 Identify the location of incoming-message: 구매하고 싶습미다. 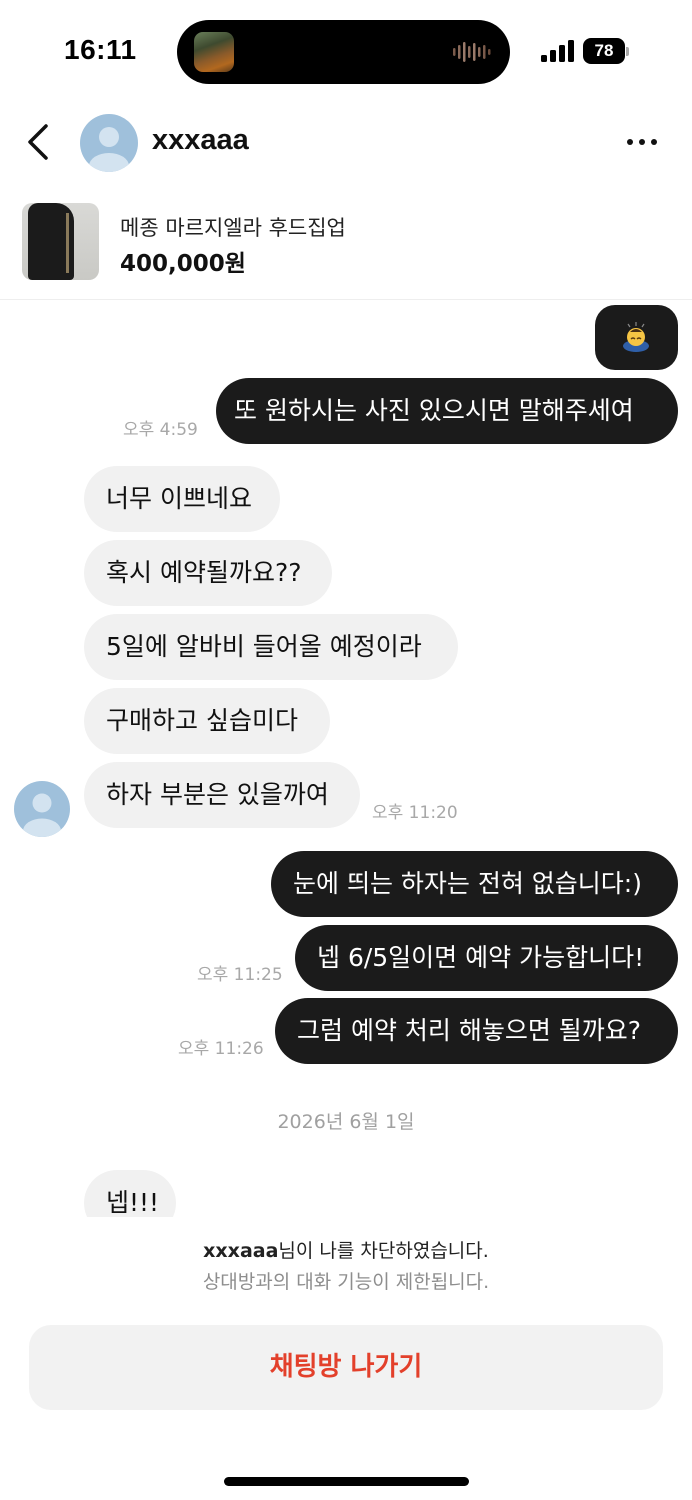
(207, 721).